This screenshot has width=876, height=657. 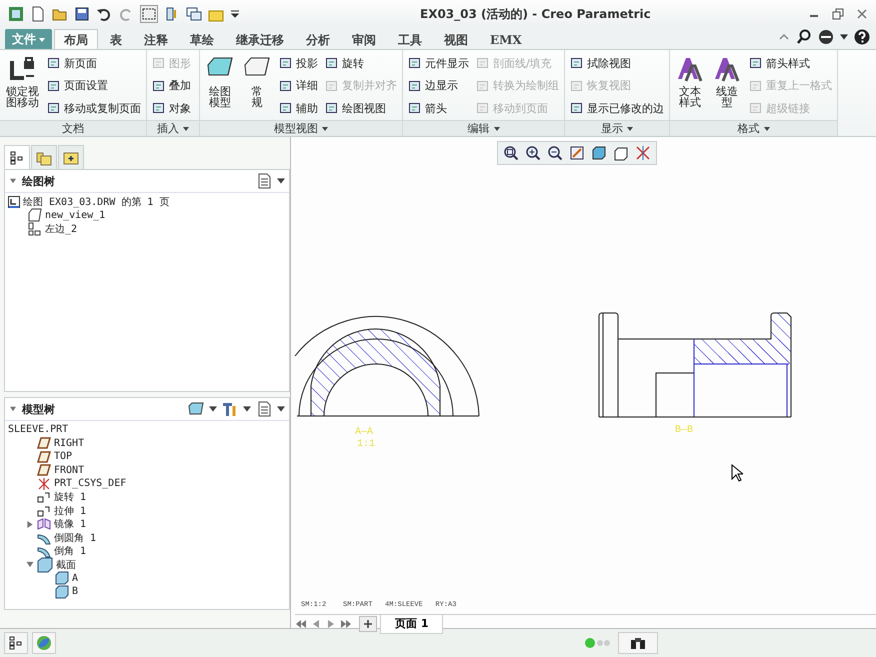 I want to click on new-file-icon, so click(x=38, y=14).